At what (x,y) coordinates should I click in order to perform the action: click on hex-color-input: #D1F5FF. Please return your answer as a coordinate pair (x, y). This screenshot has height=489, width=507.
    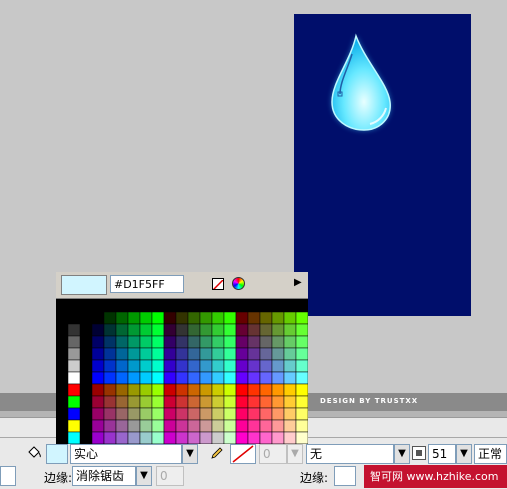
    Looking at the image, I should click on (147, 284).